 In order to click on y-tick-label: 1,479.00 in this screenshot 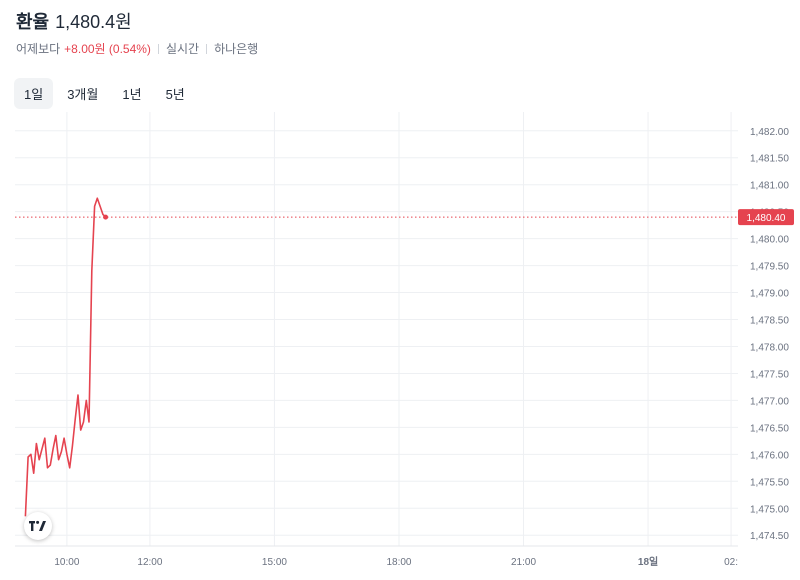, I will do `click(769, 294)`.